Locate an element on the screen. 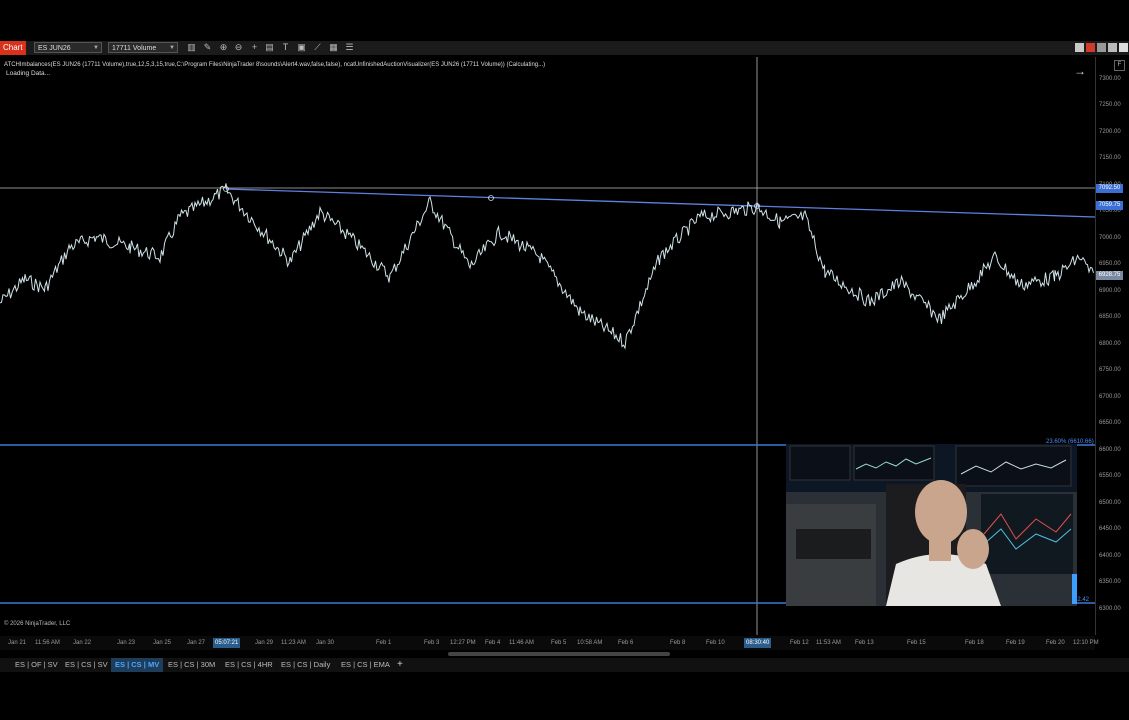 Image resolution: width=1129 pixels, height=720 pixels. chart-tab: ES | CS | 4HR is located at coordinates (249, 665).